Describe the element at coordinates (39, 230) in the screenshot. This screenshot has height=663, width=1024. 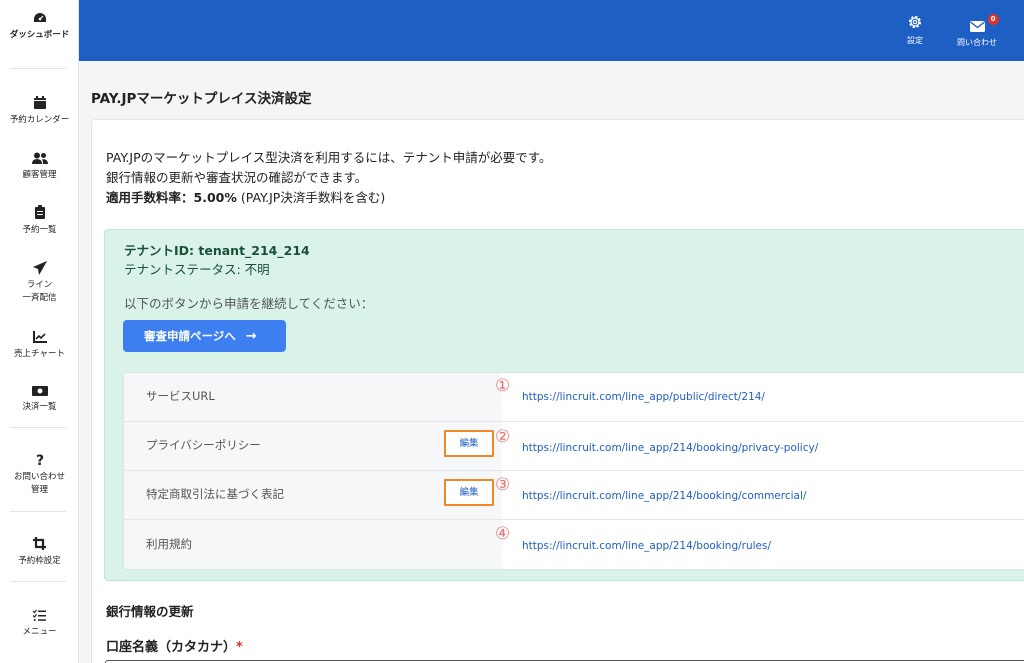
I see `sidebar-label: 予約一覧` at that location.